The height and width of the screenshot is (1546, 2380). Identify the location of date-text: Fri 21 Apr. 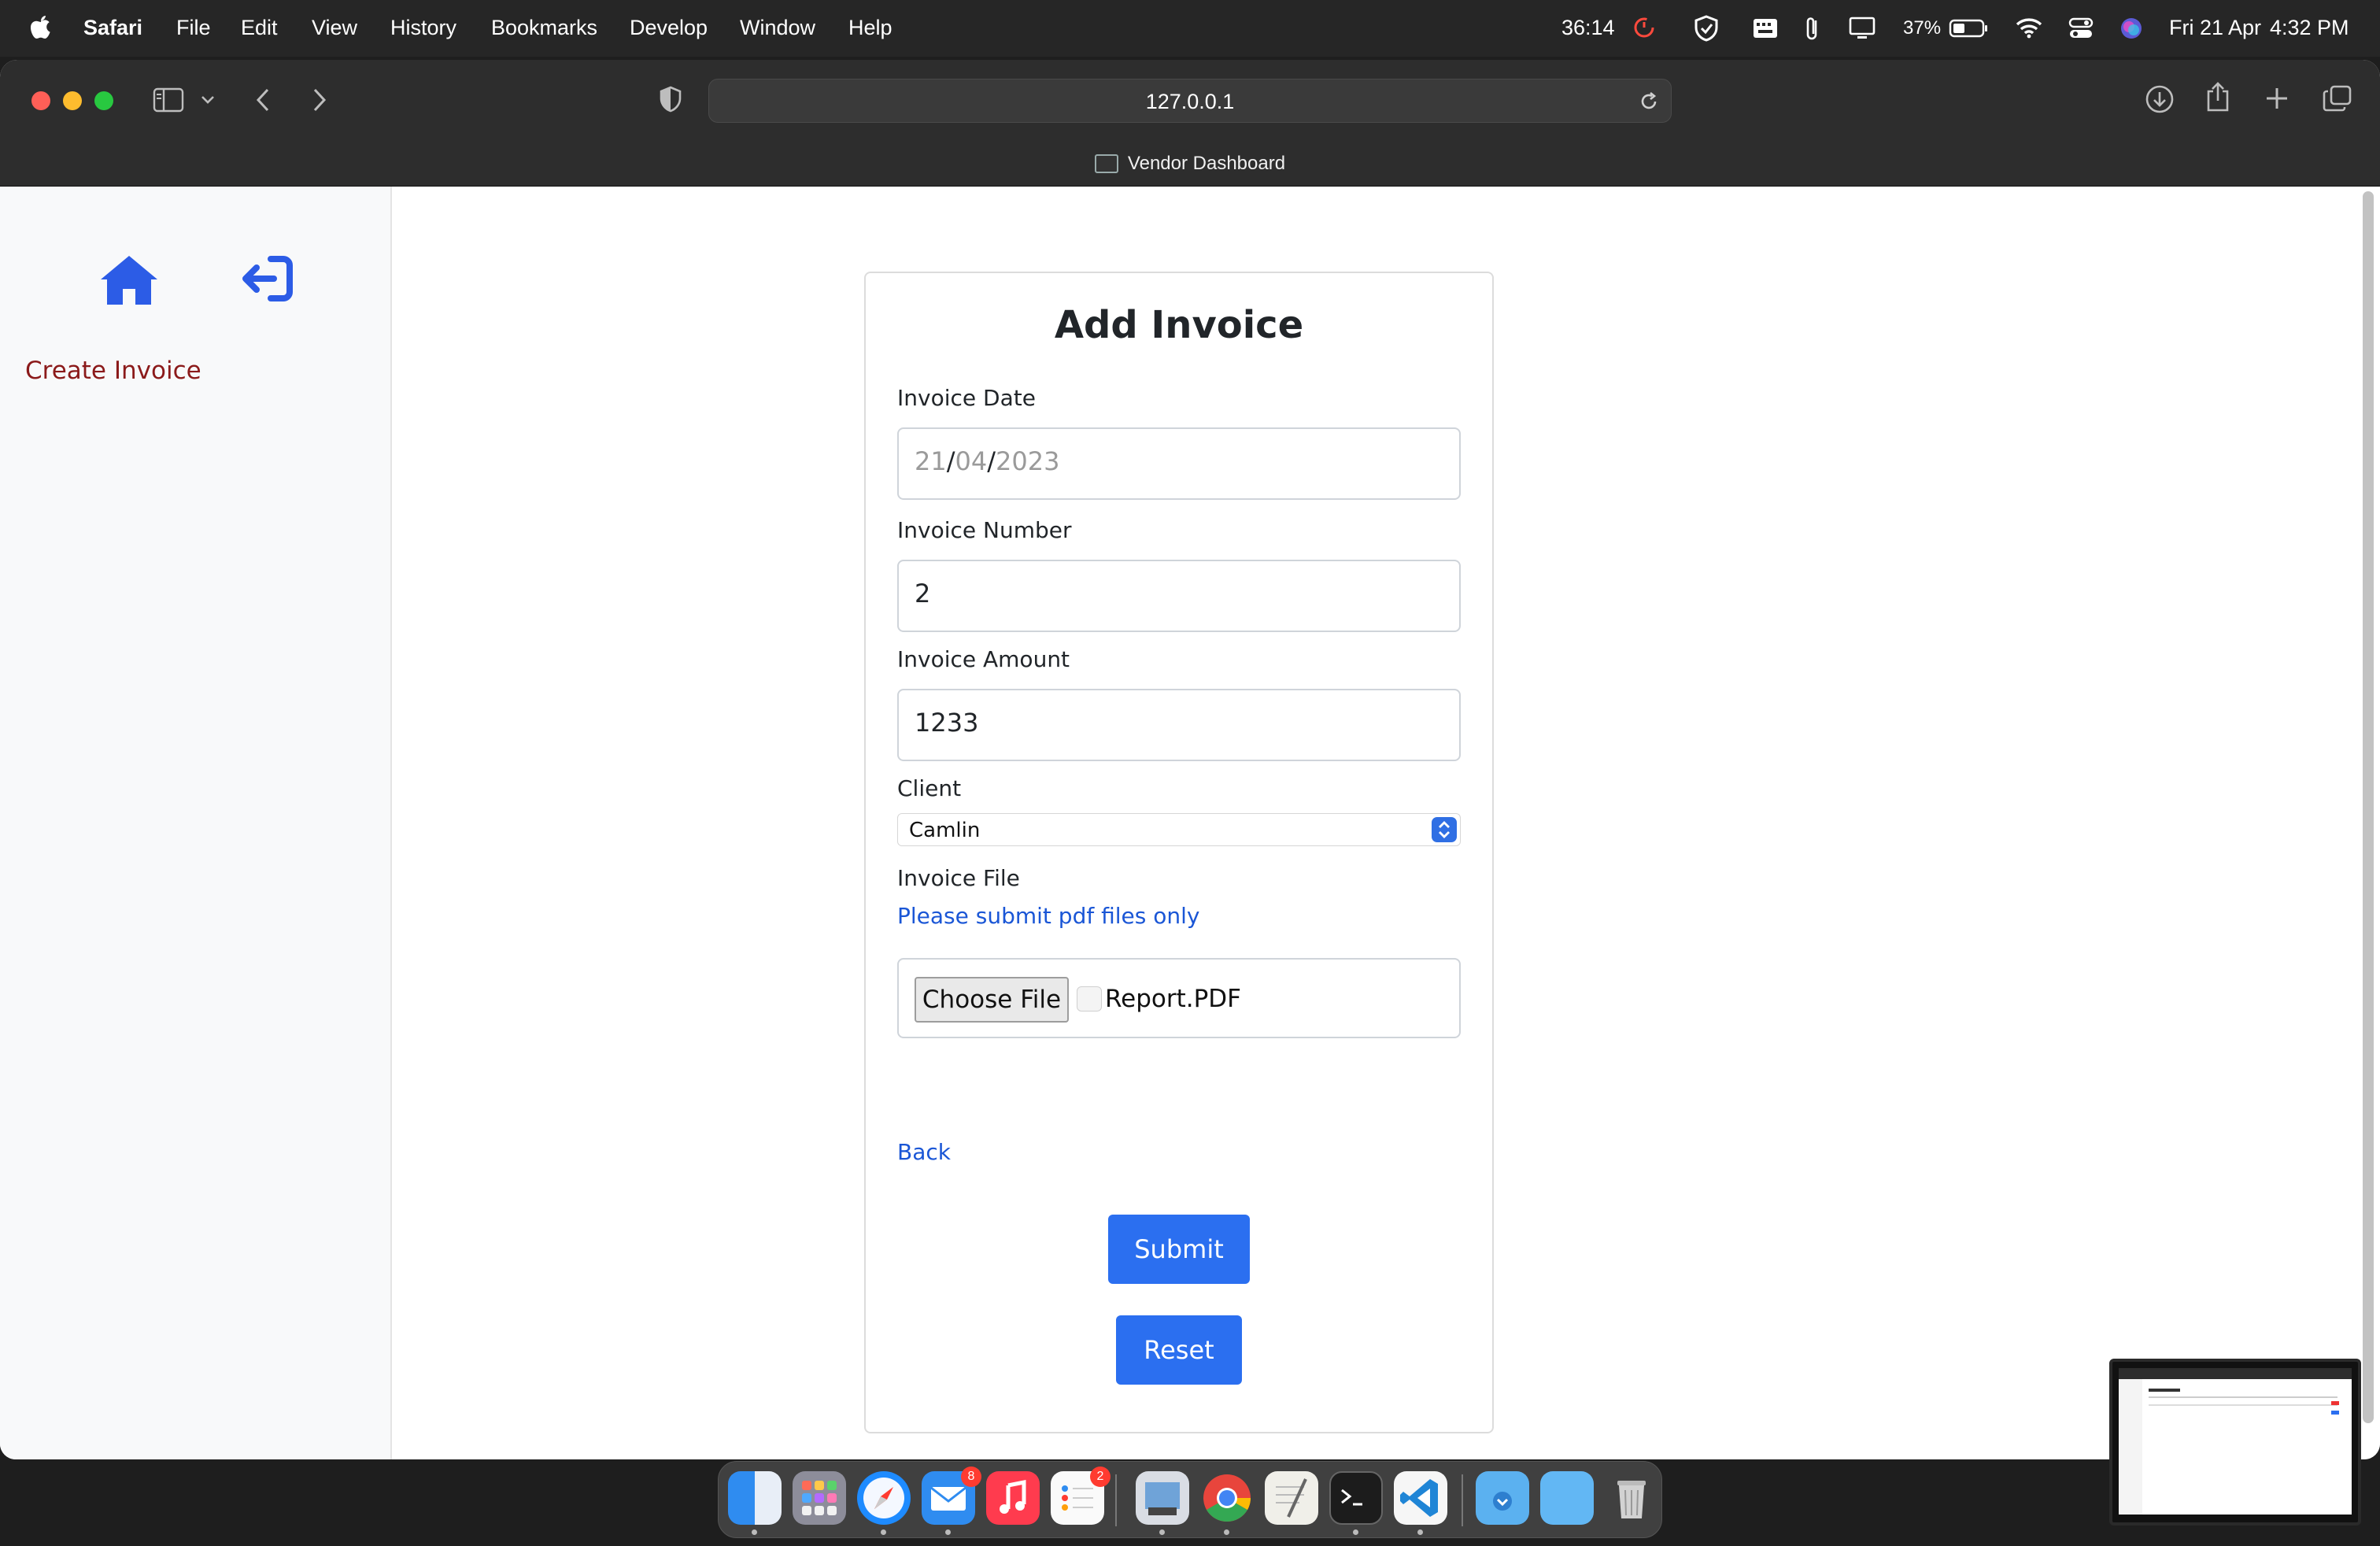
(2215, 28).